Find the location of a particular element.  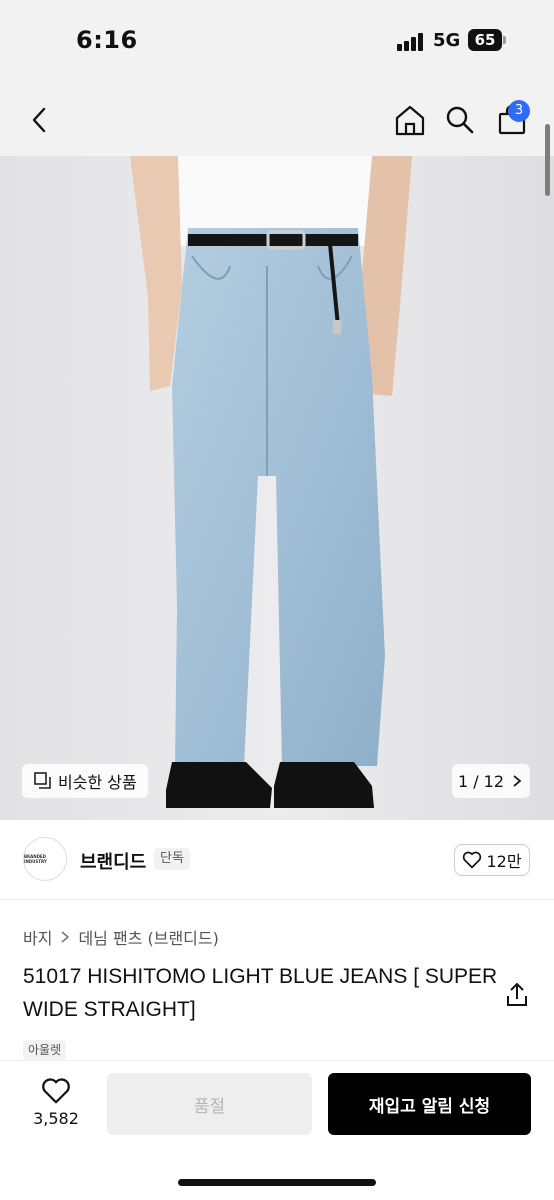

wishlist-button: 3,582 is located at coordinates (56, 1104).